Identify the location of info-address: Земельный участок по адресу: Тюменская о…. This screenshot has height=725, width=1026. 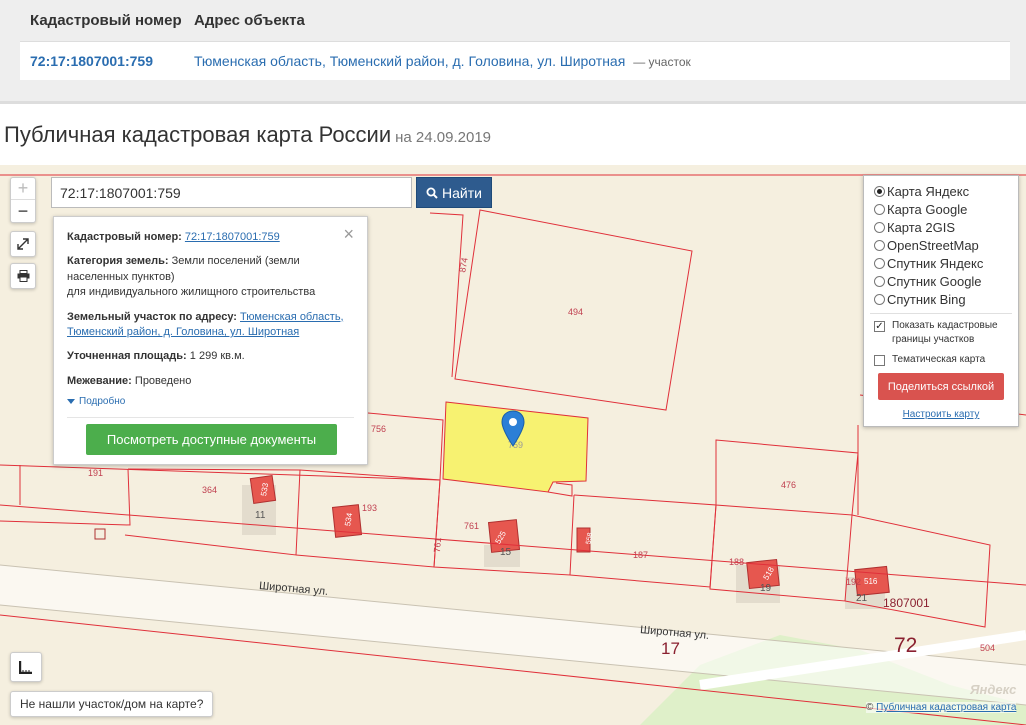
(210, 325).